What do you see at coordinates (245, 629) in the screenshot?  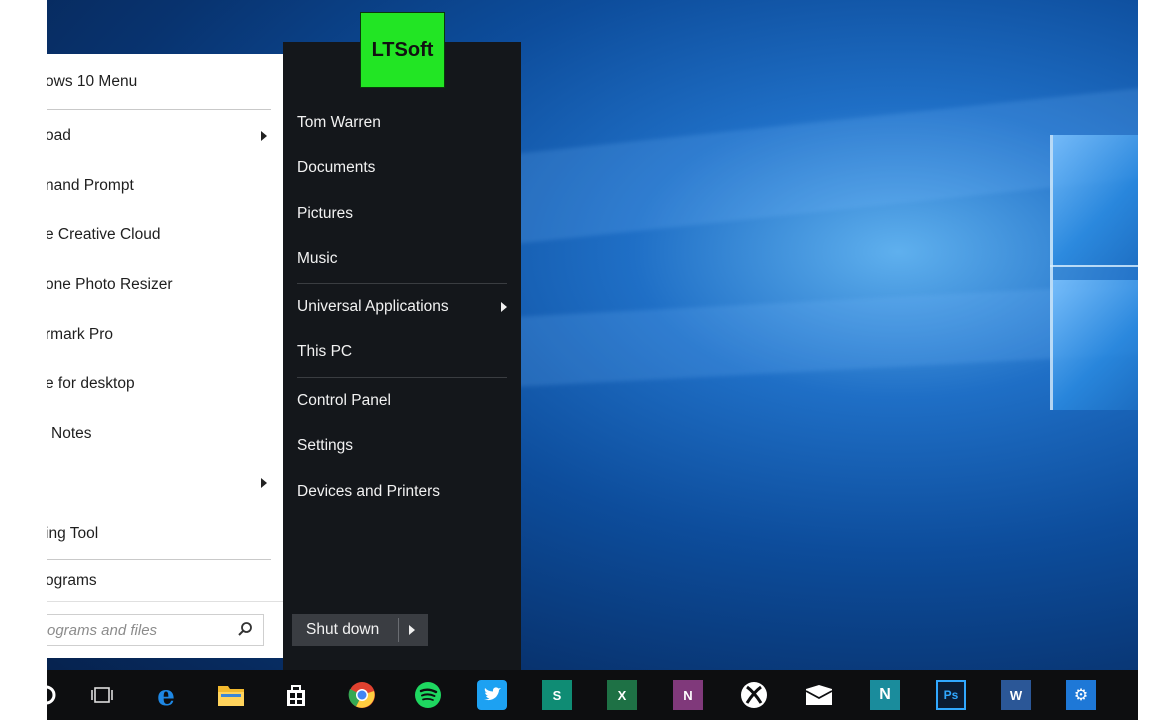 I see `search-icon` at bounding box center [245, 629].